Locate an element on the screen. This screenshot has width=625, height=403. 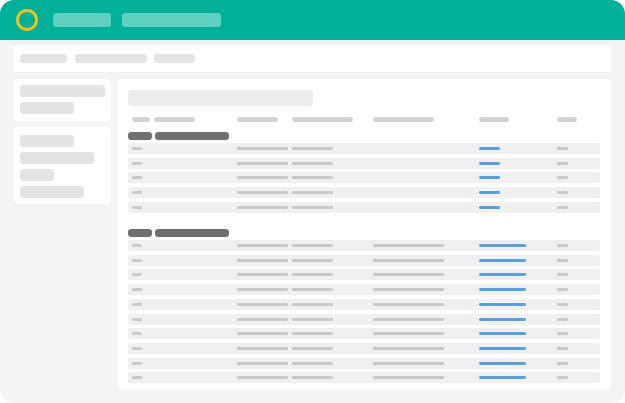
sub-toolbar is located at coordinates (312, 58).